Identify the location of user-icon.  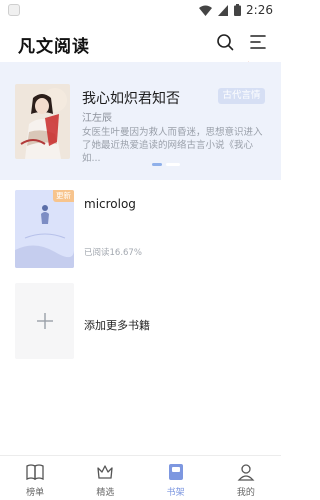
(246, 472).